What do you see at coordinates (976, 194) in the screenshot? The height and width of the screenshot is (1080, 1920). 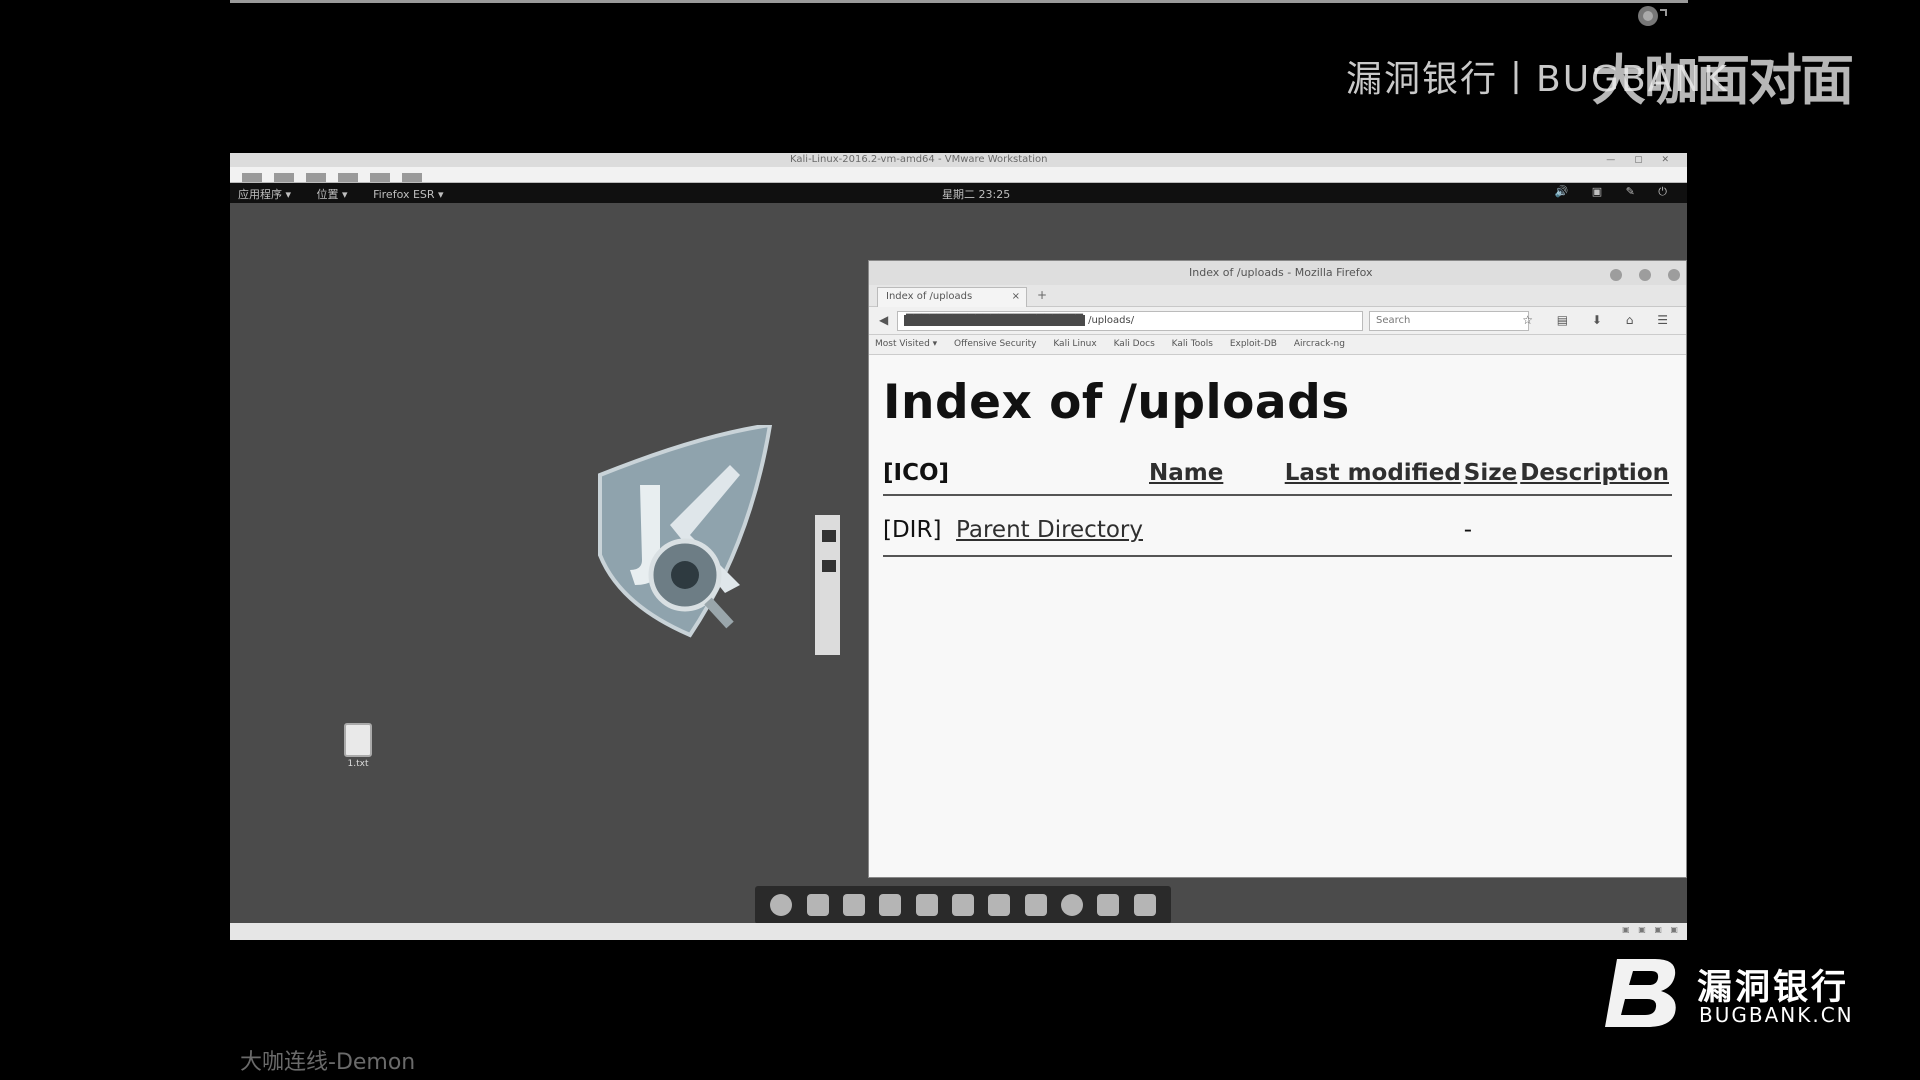 I see `clock: 星期二 23:25` at bounding box center [976, 194].